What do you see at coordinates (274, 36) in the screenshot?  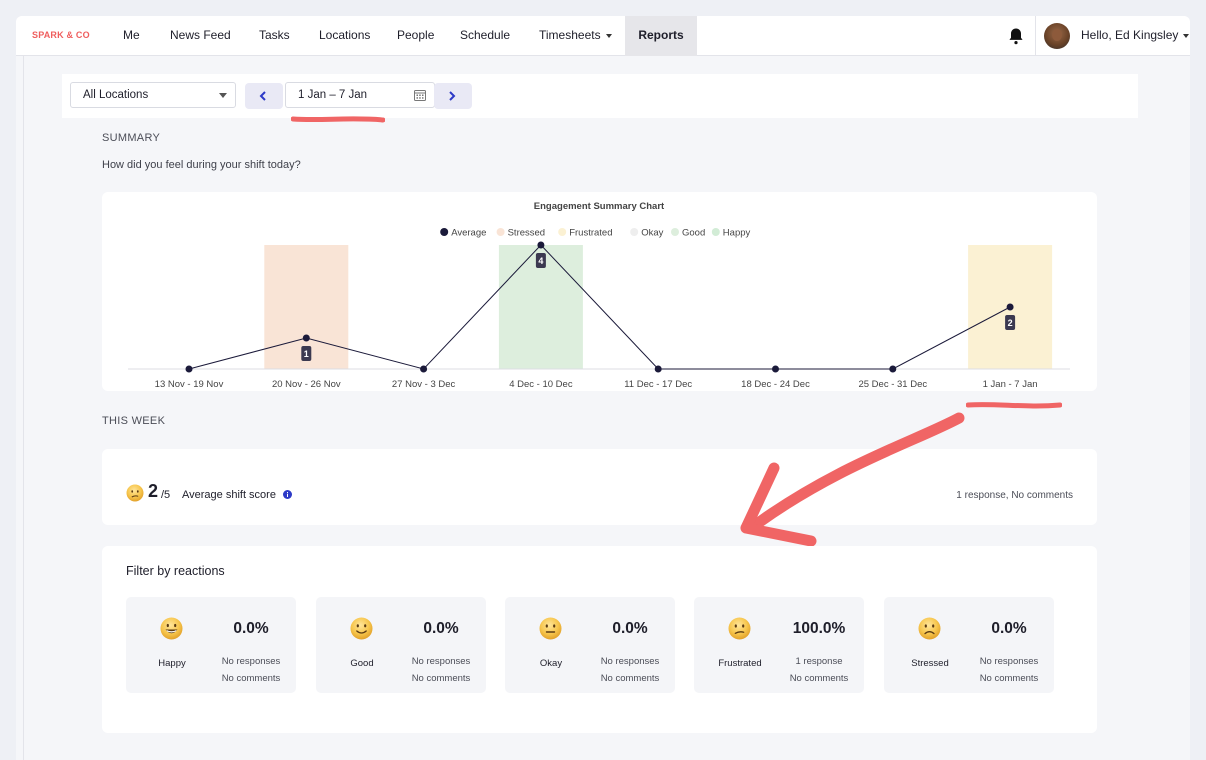 I see `nav-item-tasks: Tasks` at bounding box center [274, 36].